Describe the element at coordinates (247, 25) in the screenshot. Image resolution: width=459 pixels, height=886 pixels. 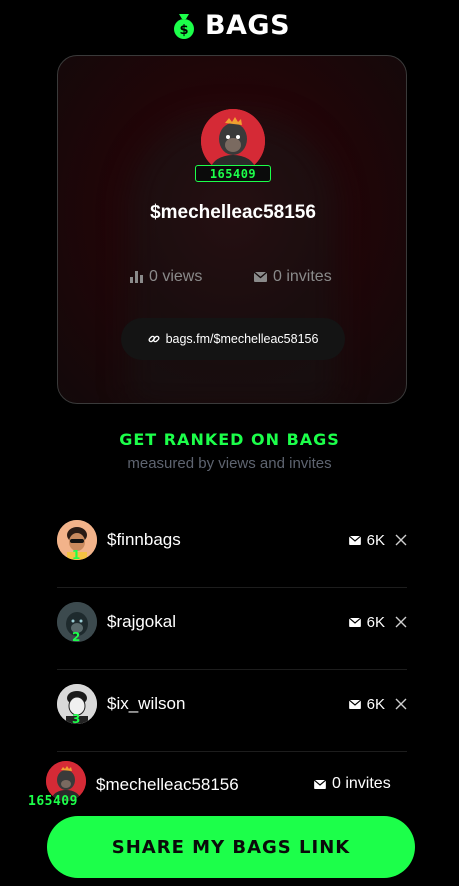
I see `app-logo-text: BAGS` at that location.